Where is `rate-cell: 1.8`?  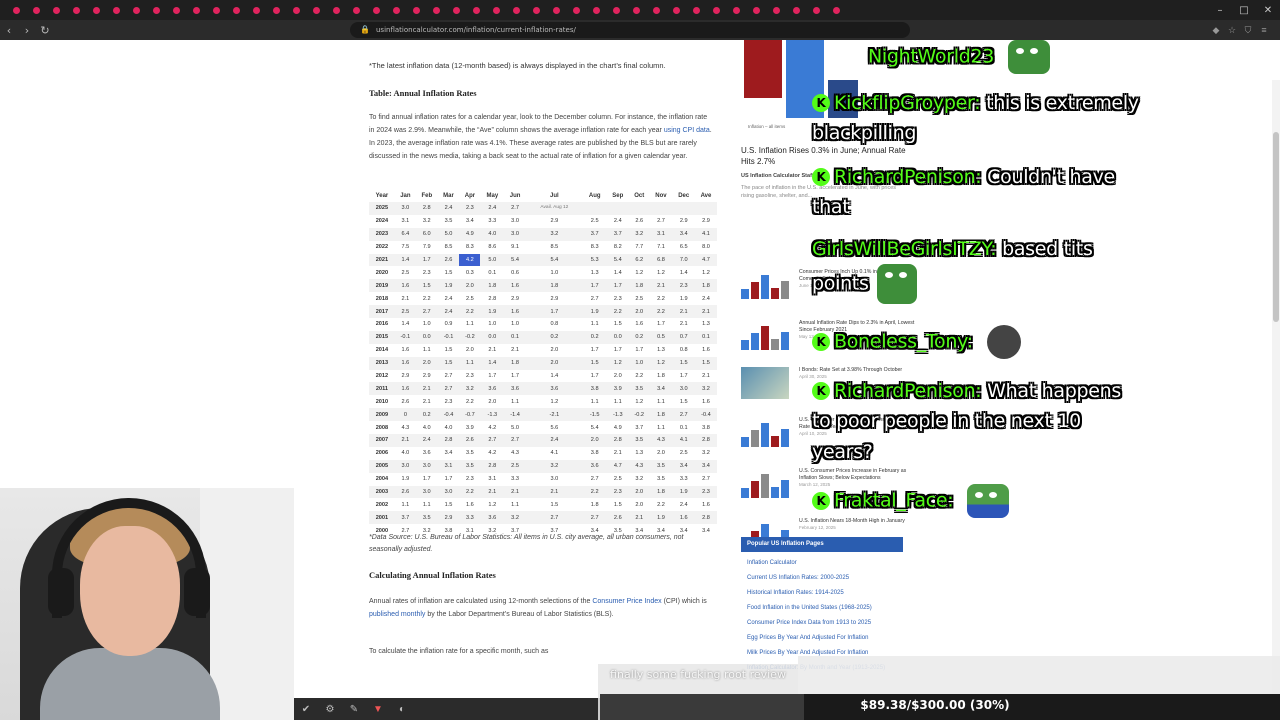
rate-cell: 1.8 is located at coordinates (515, 363).